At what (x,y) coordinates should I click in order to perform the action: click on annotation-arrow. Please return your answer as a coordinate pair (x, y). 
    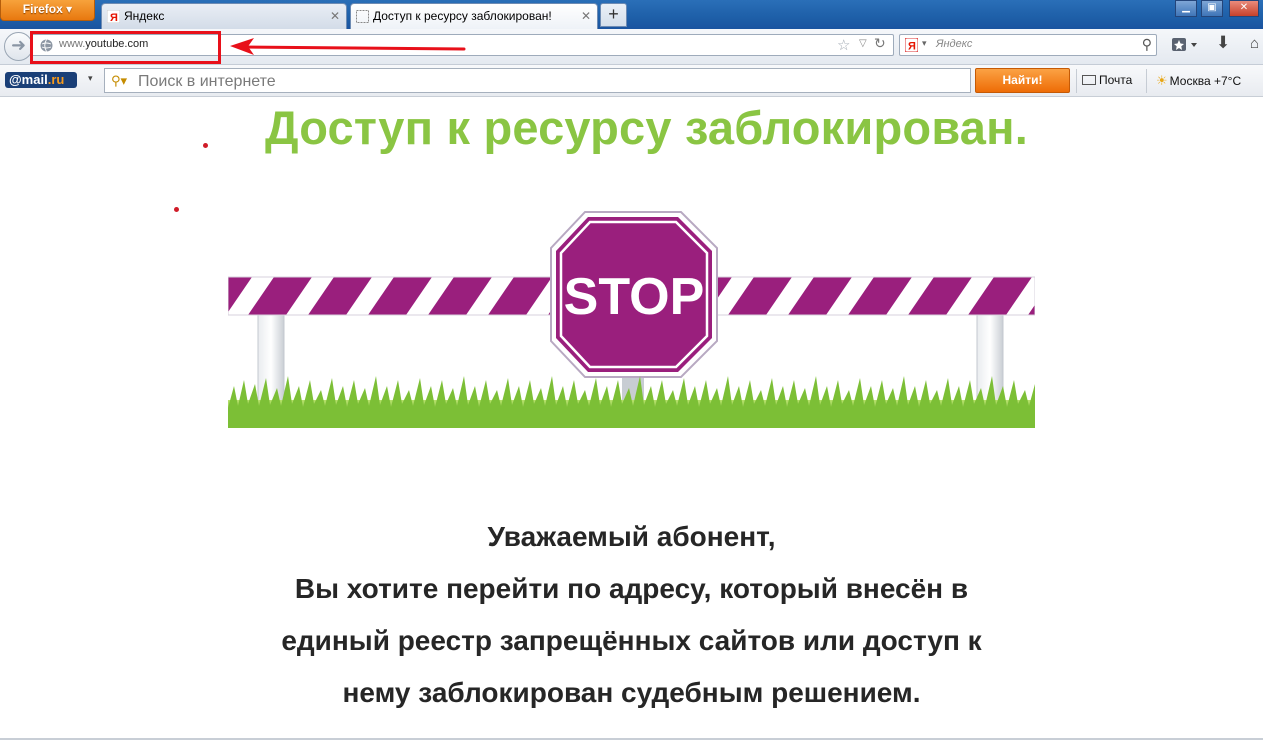
    Looking at the image, I should click on (348, 46).